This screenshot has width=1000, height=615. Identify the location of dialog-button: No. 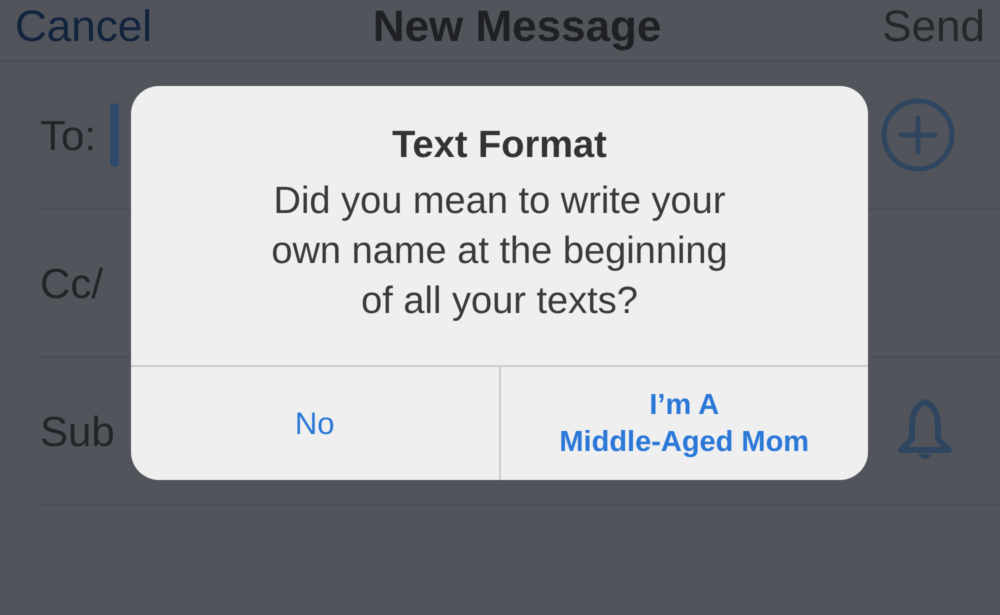
(315, 423).